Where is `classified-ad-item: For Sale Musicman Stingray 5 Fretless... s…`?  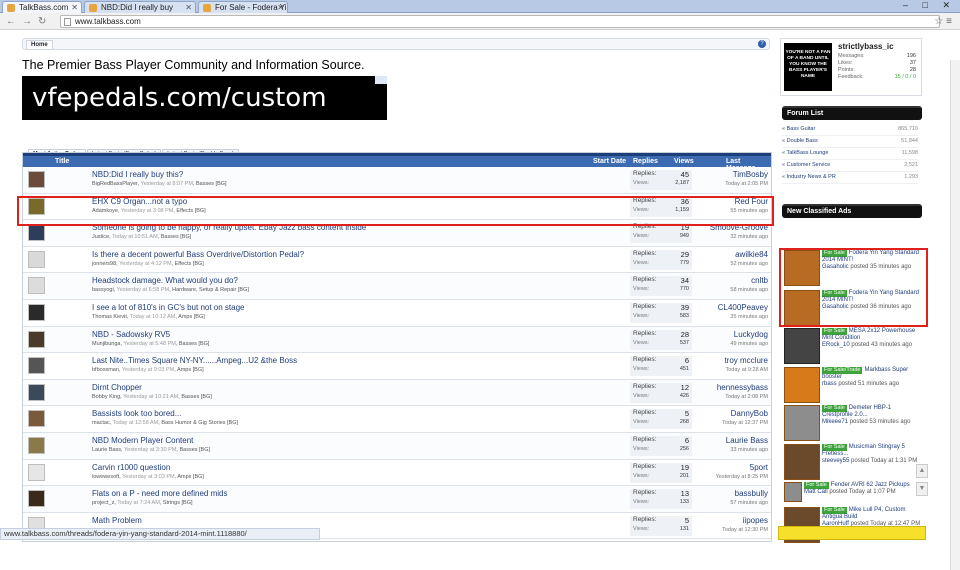
classified-ad-item: For Sale Musicman Stingray 5 Fretless... s… is located at coordinates (852, 463).